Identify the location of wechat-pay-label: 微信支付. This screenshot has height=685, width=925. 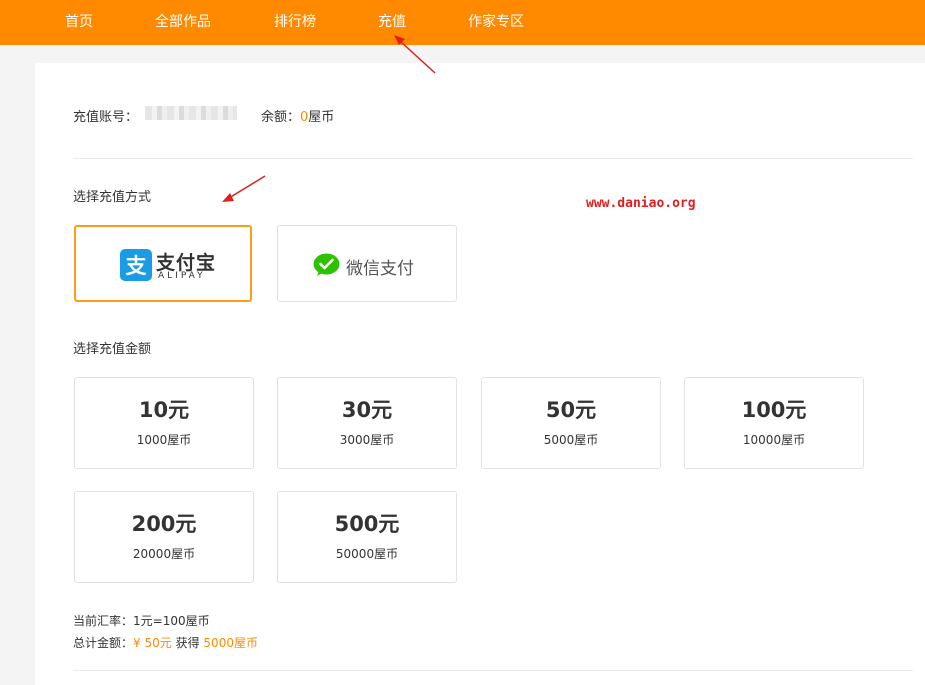
(380, 269).